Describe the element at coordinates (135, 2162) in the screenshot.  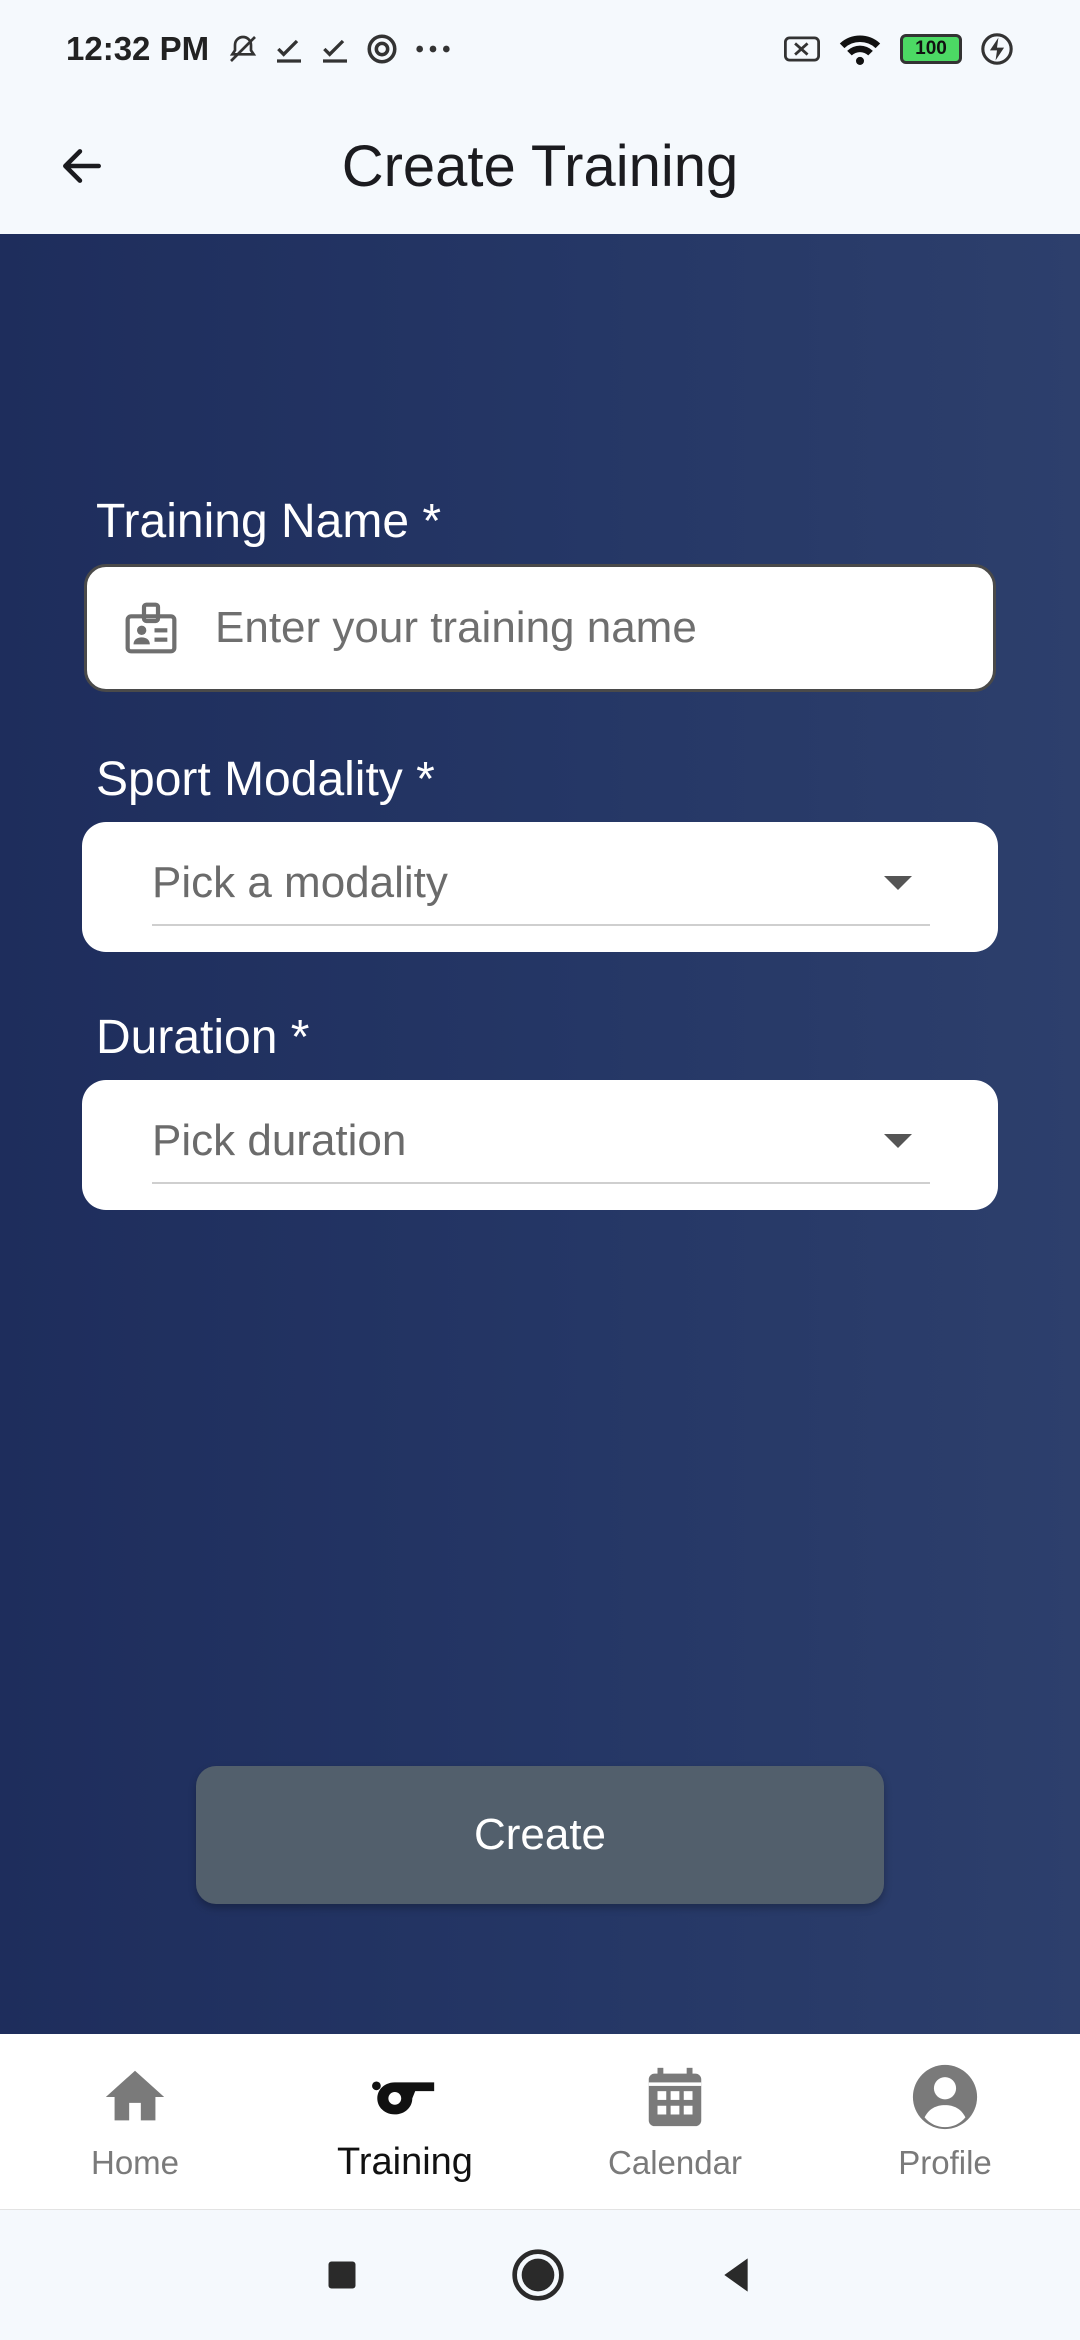
I see `nav-label-home: Home` at that location.